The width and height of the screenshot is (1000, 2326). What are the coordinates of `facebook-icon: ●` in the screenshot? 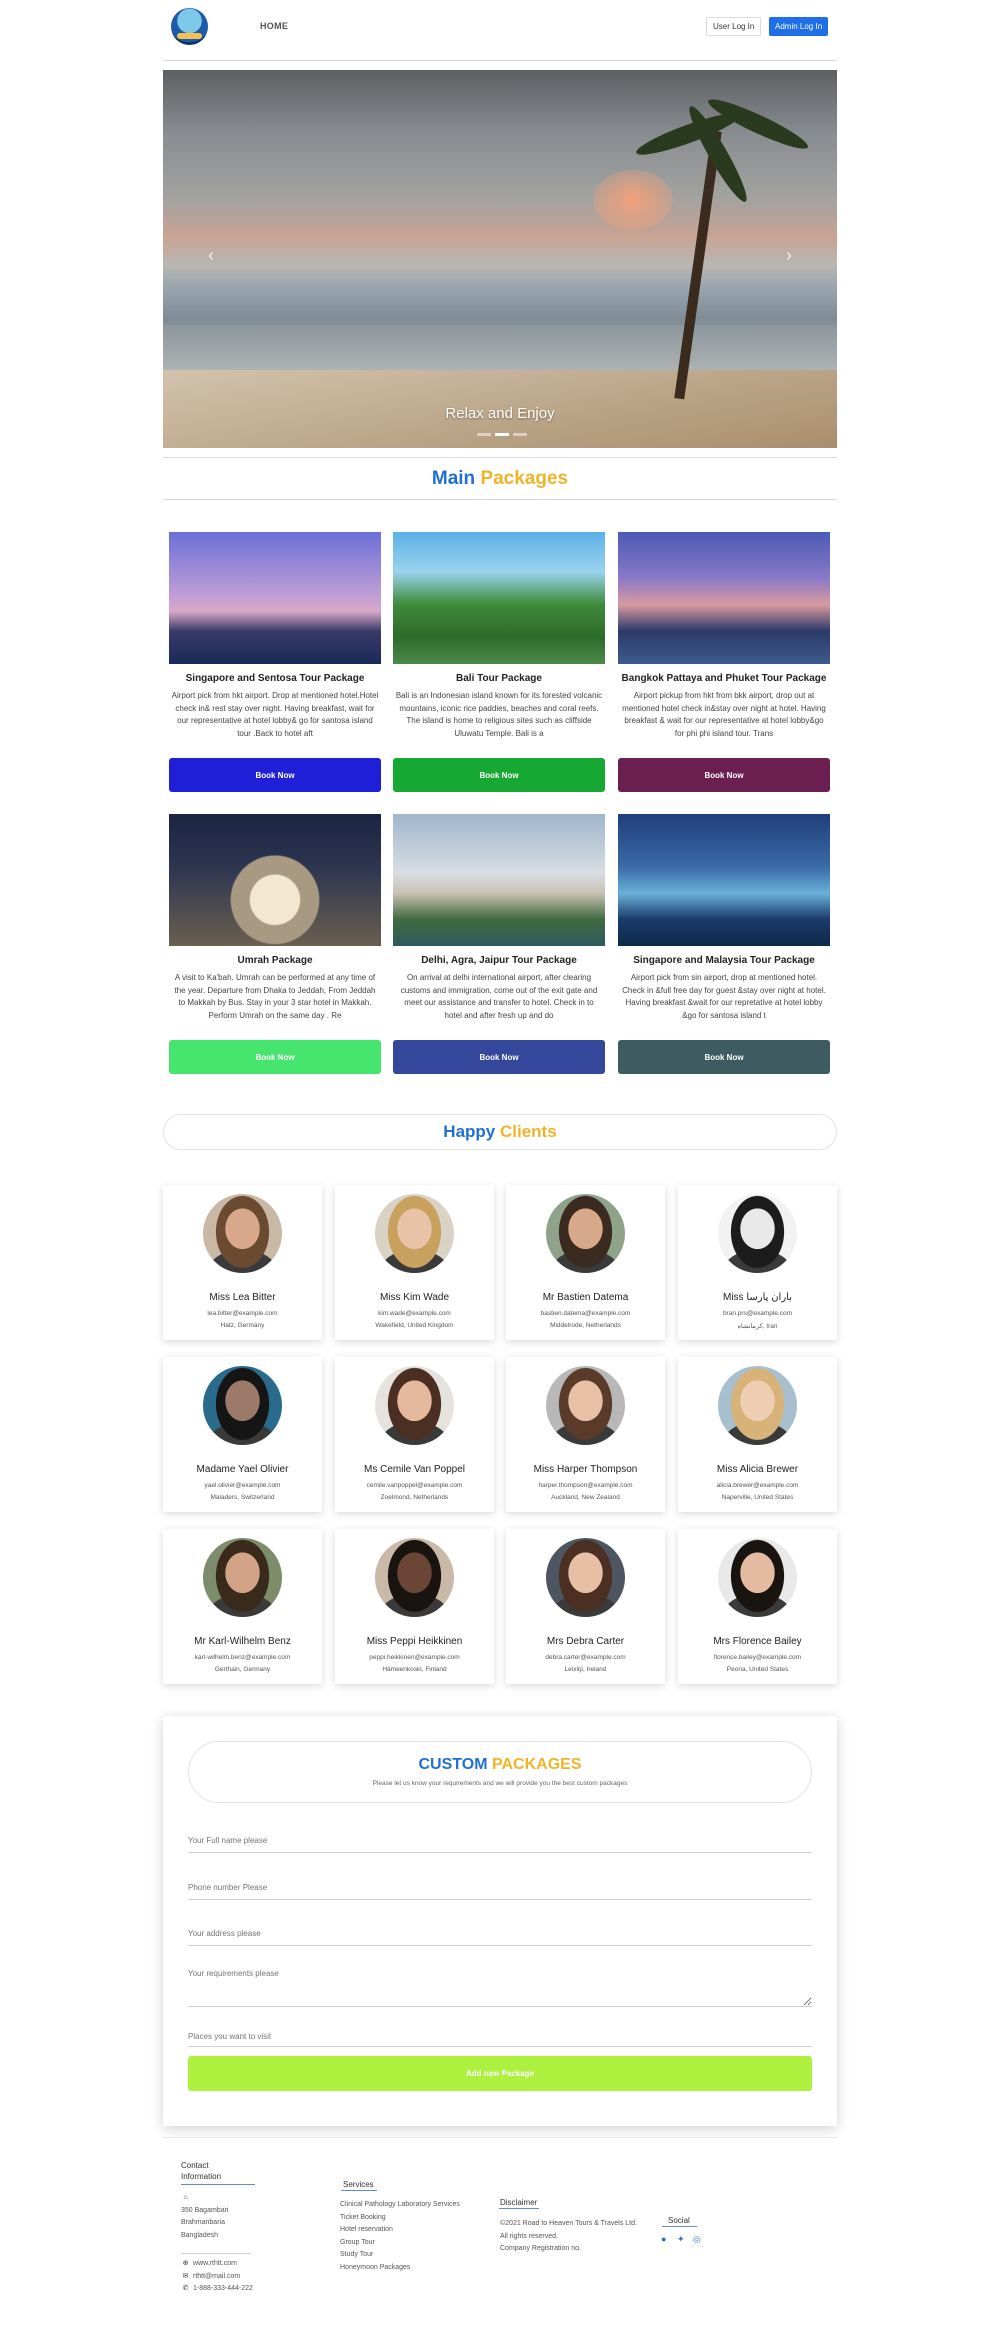 It's located at (663, 2239).